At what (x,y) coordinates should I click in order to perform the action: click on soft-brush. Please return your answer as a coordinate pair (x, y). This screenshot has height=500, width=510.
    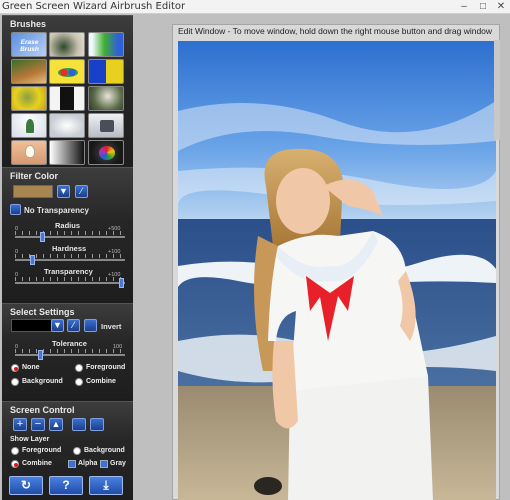
    Looking at the image, I should click on (67, 125).